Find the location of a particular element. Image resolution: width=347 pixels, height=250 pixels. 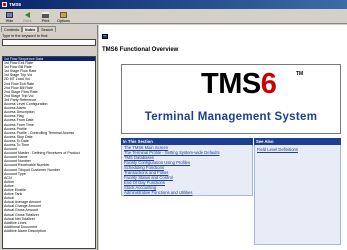

back-button: Back is located at coordinates (27, 16).